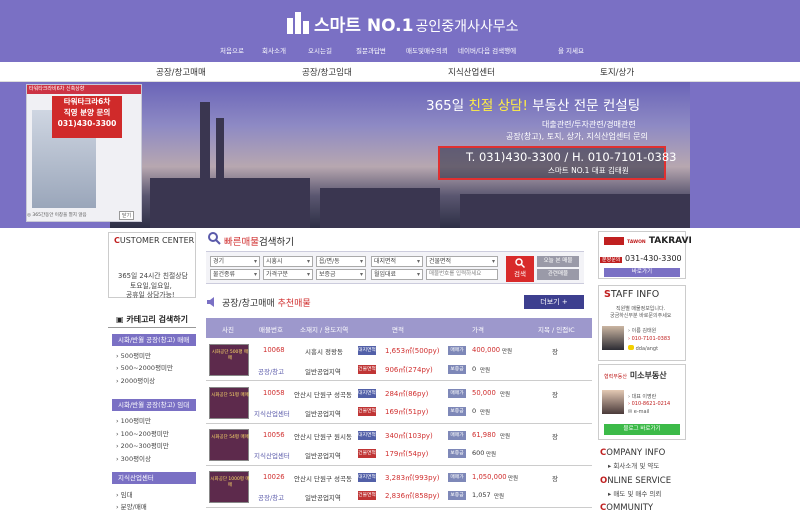  I want to click on category-factory-rent: 시화/반월 공장(창고) 임대, so click(154, 405).